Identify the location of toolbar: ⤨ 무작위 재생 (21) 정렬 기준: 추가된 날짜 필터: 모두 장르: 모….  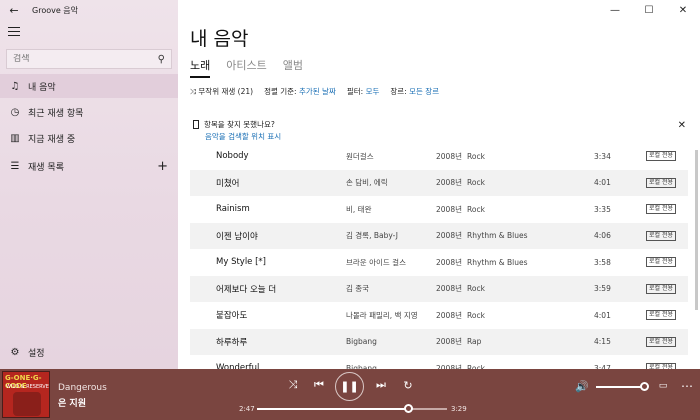
(320, 91).